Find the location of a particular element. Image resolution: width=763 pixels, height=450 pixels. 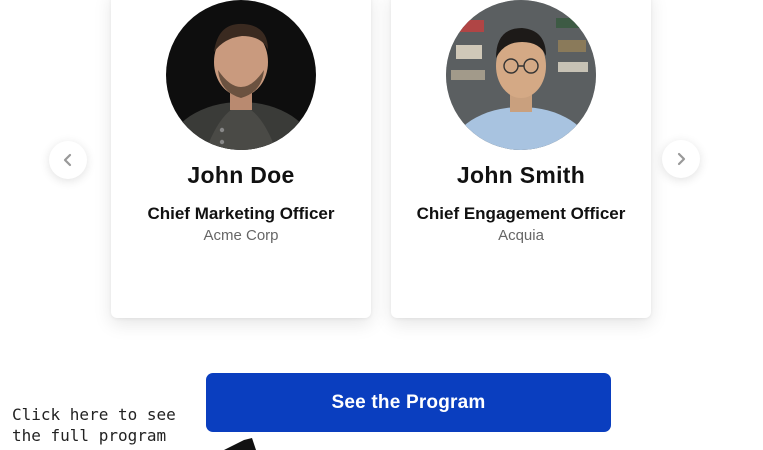

speaker-title: Chief Marketing Officer is located at coordinates (241, 213).